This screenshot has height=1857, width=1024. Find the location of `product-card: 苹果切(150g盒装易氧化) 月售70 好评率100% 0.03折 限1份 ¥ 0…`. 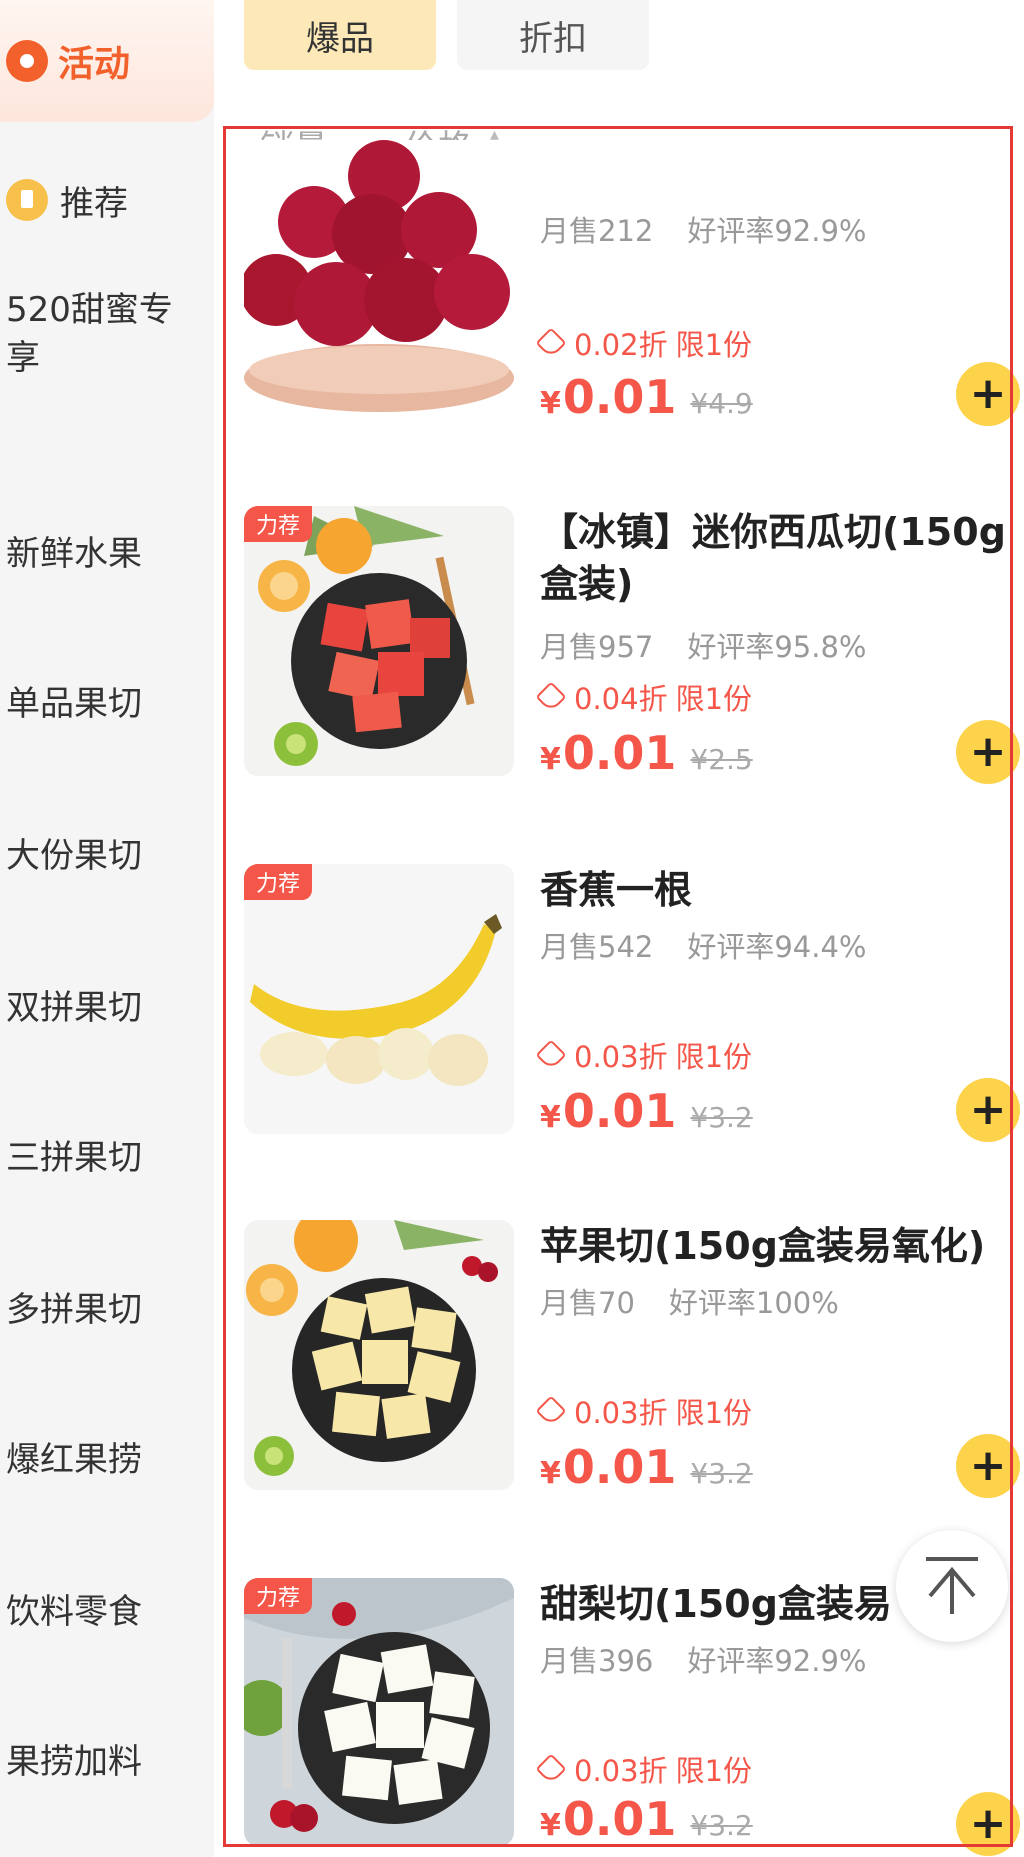

product-card: 苹果切(150g盒装易氧化) 月售70 好评率100% 0.03折 限1份 ¥ 0… is located at coordinates (634, 1359).